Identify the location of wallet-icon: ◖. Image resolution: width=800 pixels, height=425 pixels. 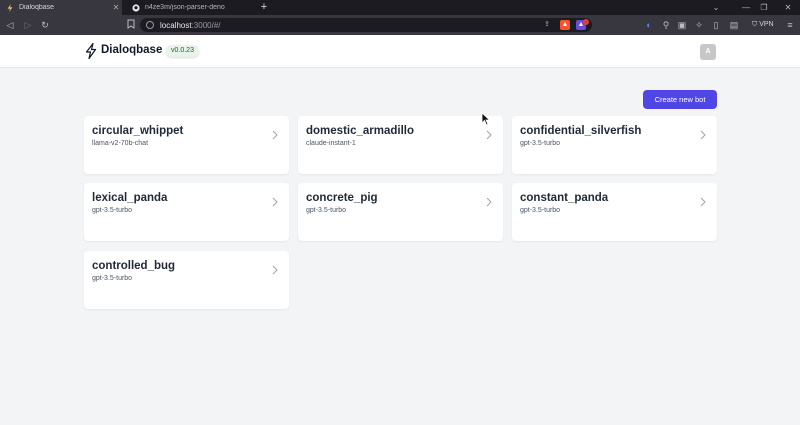
(648, 25).